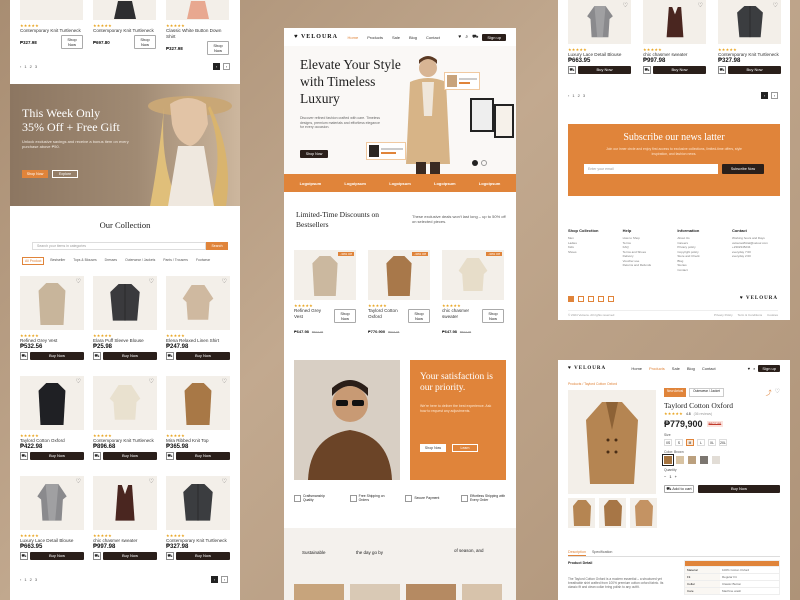 The width and height of the screenshot is (800, 600). I want to click on instagram-icon, so click(581, 299).